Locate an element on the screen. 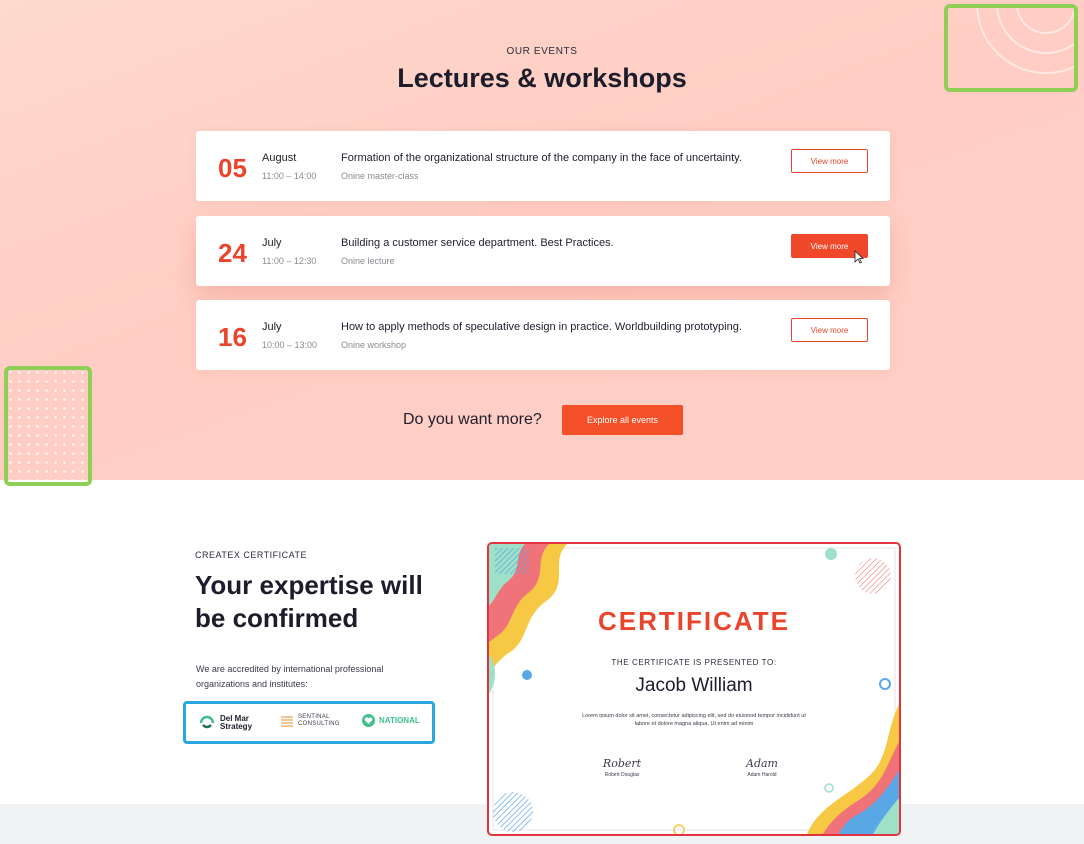 This screenshot has height=844, width=1084. partner-logo-sentinal: SENTINAL CONSULTING is located at coordinates (310, 721).